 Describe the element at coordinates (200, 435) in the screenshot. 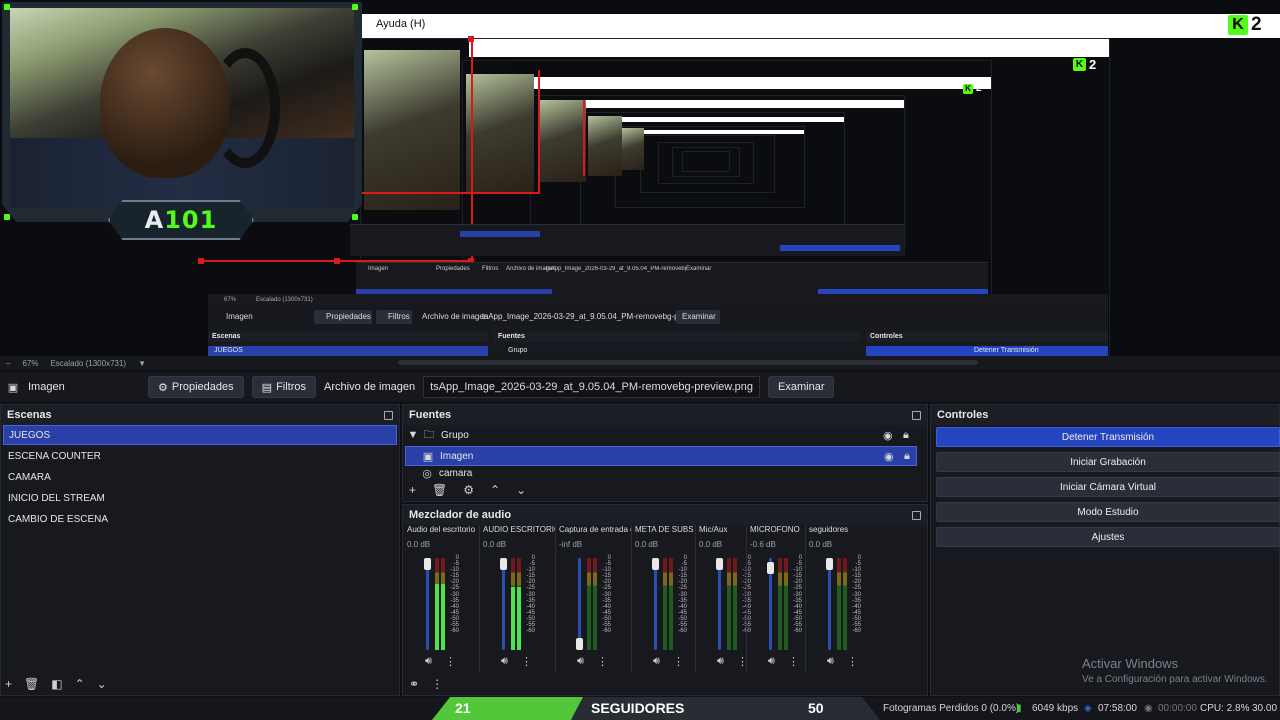

I see `scene-item-juegos: JUEGOS` at that location.